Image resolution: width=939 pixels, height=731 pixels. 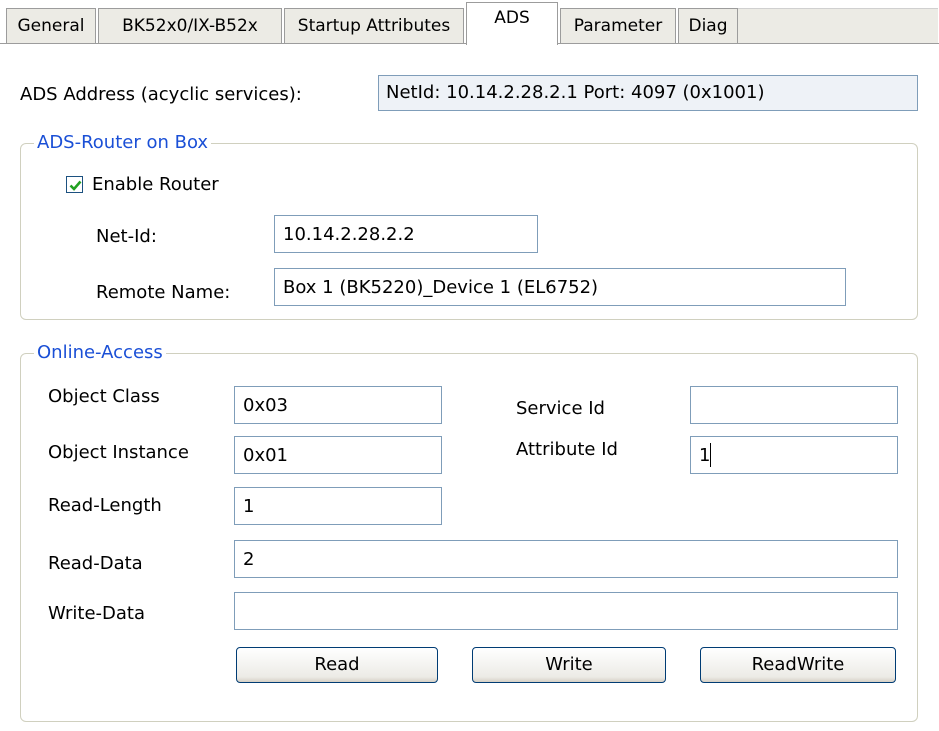 What do you see at coordinates (163, 292) in the screenshot?
I see `remote-name-label: Remote Name:` at bounding box center [163, 292].